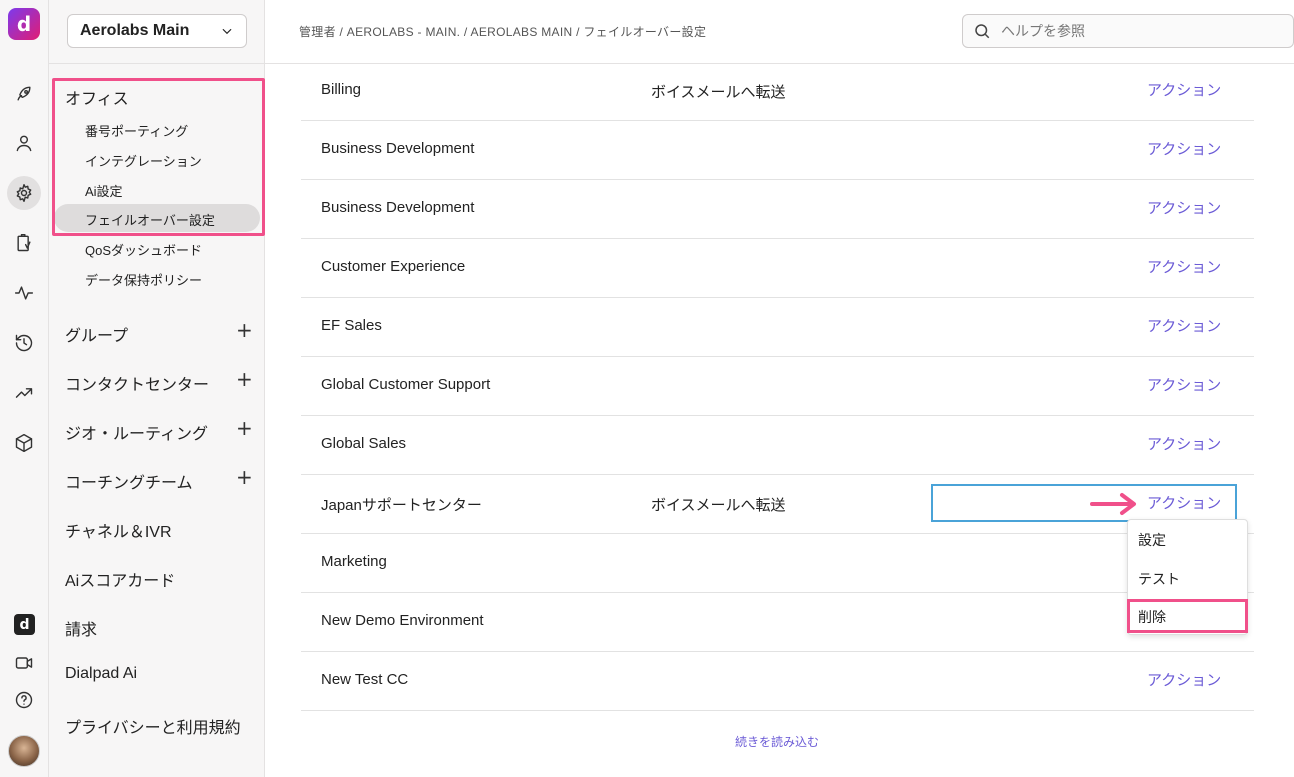 This screenshot has width=1294, height=777. Describe the element at coordinates (24, 243) in the screenshot. I see `clipboard-icon` at that location.